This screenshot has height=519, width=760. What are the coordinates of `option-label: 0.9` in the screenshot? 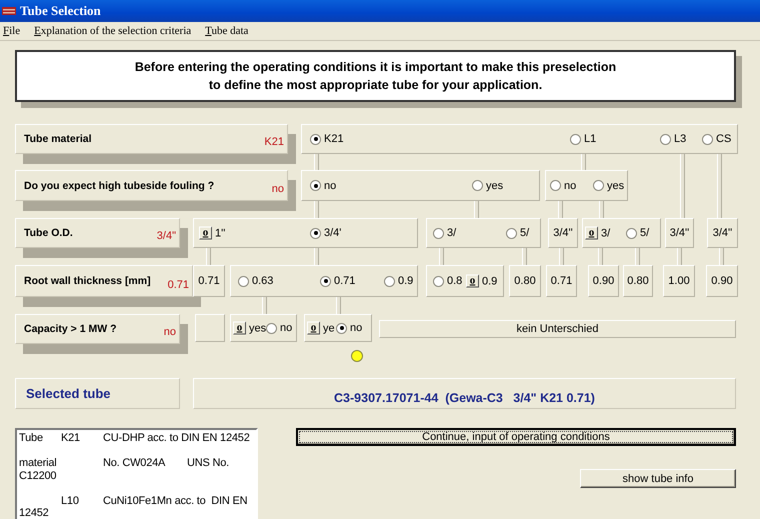 It's located at (490, 281).